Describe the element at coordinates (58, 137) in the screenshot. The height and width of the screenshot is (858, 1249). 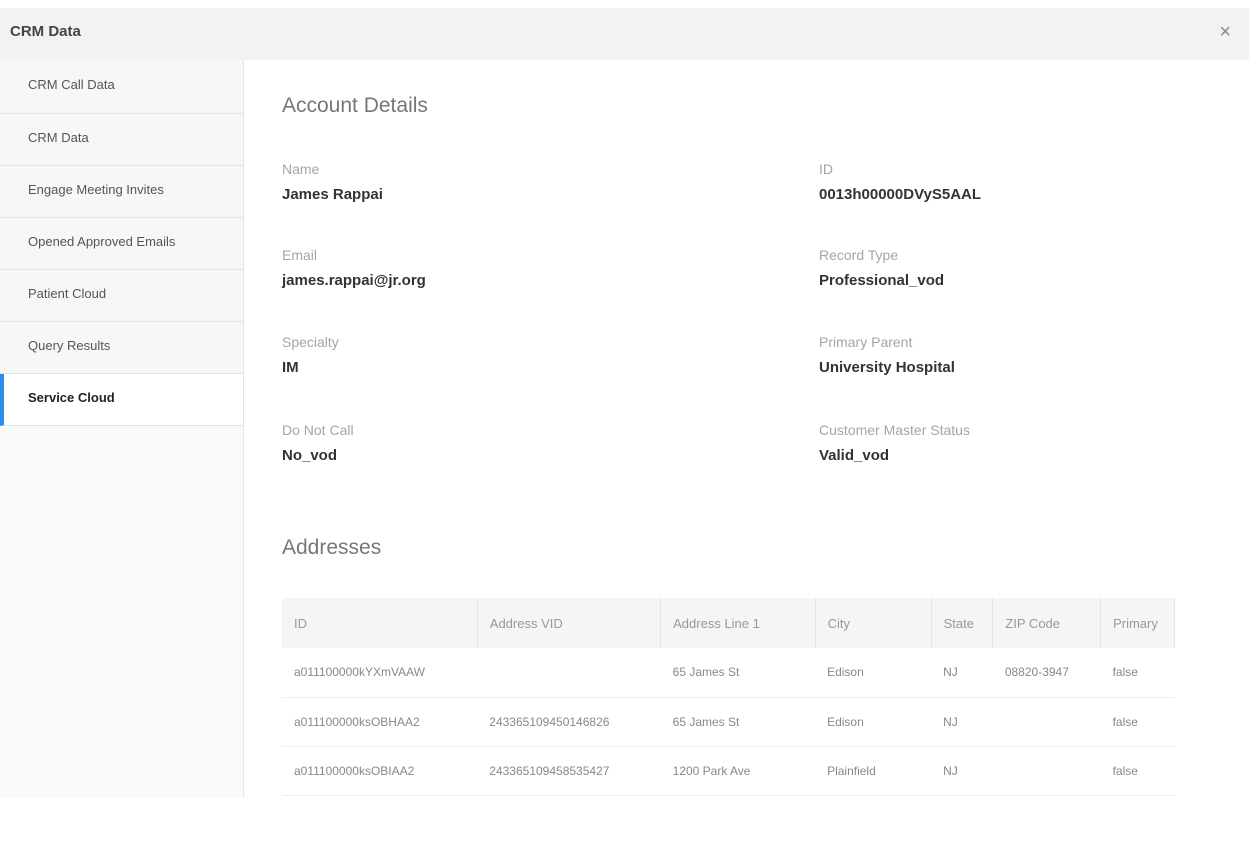
I see `sidebar-item-label: CRM Data` at that location.